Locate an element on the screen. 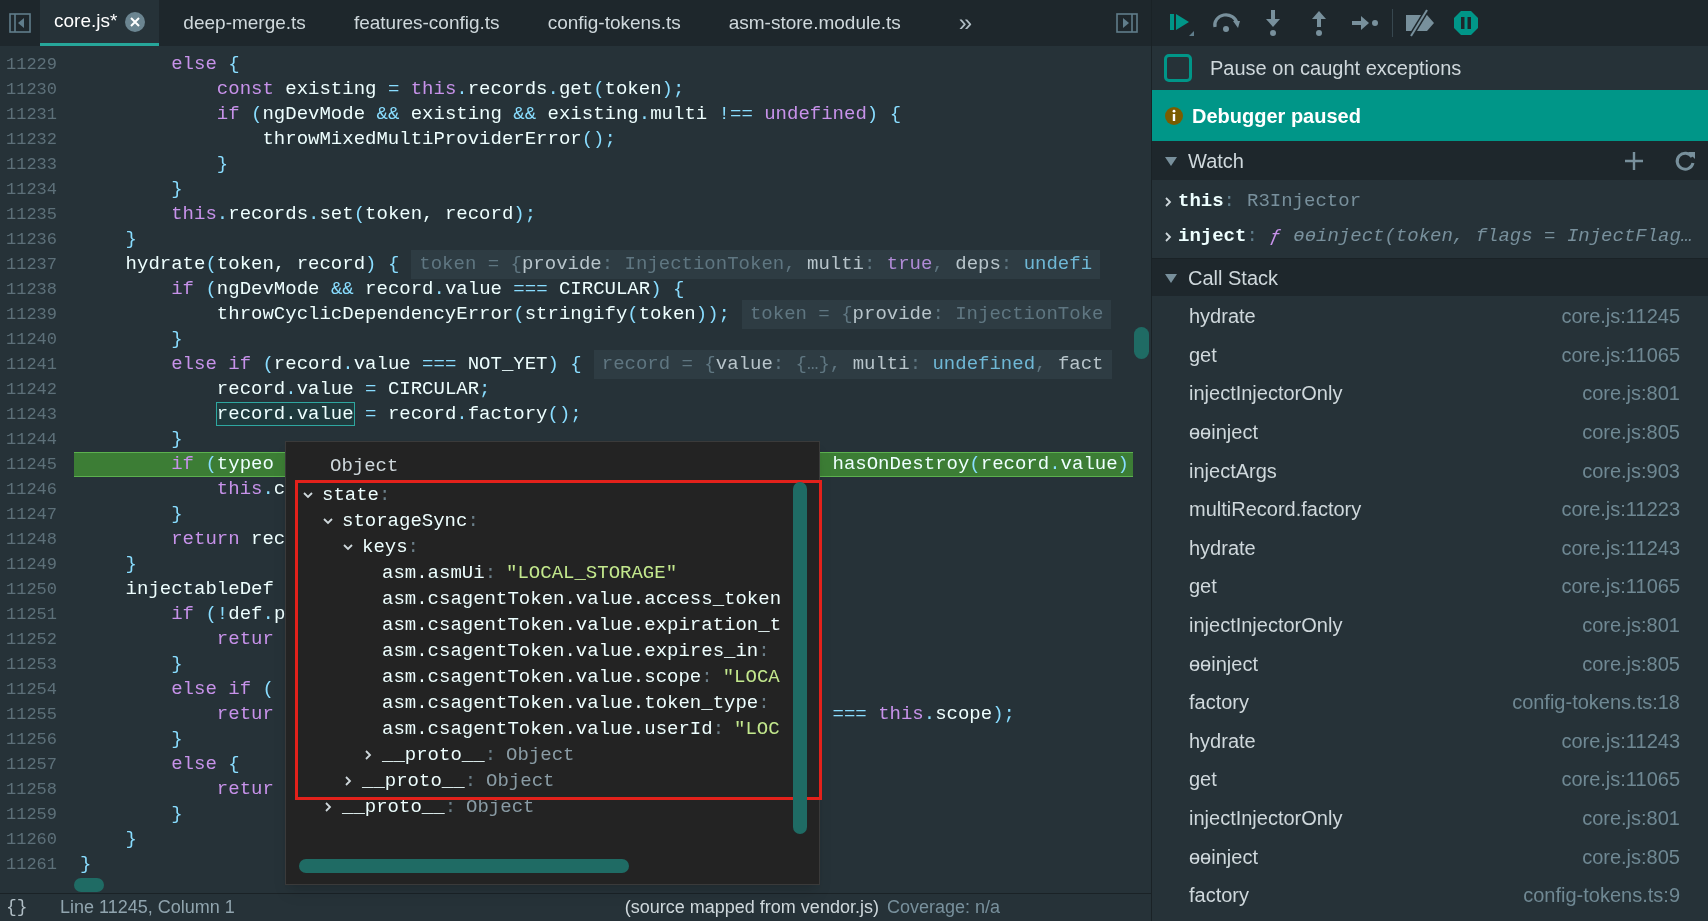  line-number: 11257 is located at coordinates (31, 764).